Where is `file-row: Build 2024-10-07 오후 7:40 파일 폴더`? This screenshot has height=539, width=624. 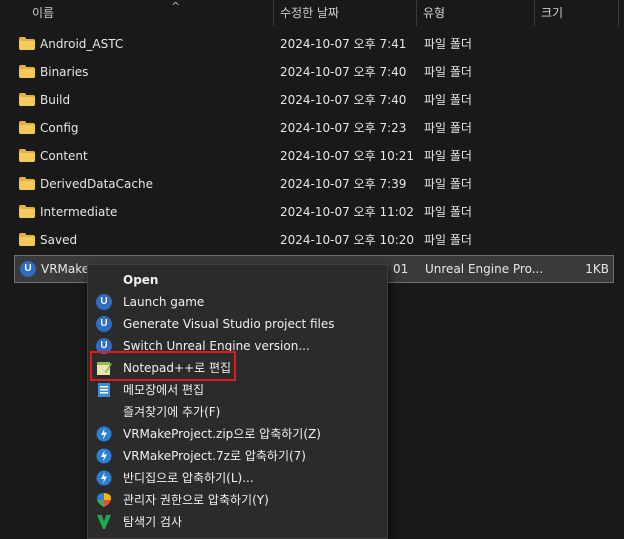
file-row: Build 2024-10-07 오후 7:40 파일 폴더 is located at coordinates (314, 100).